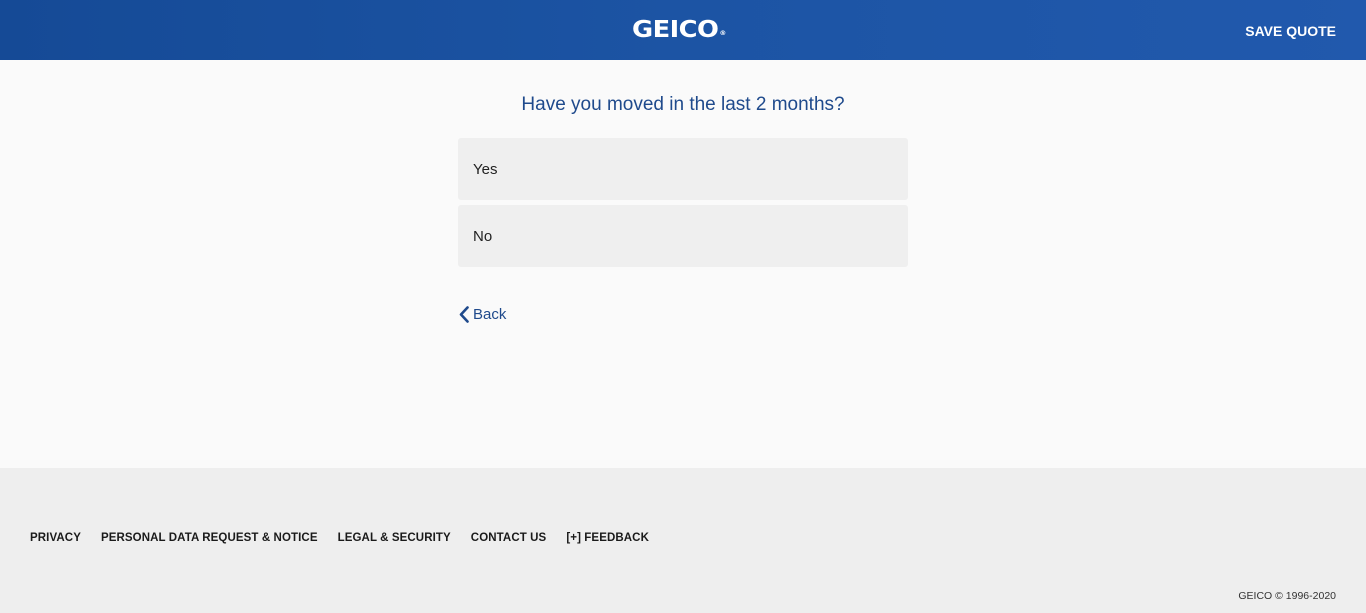 Image resolution: width=1366 pixels, height=613 pixels. I want to click on question-title: Have you moved in the last 2 months?, so click(683, 104).